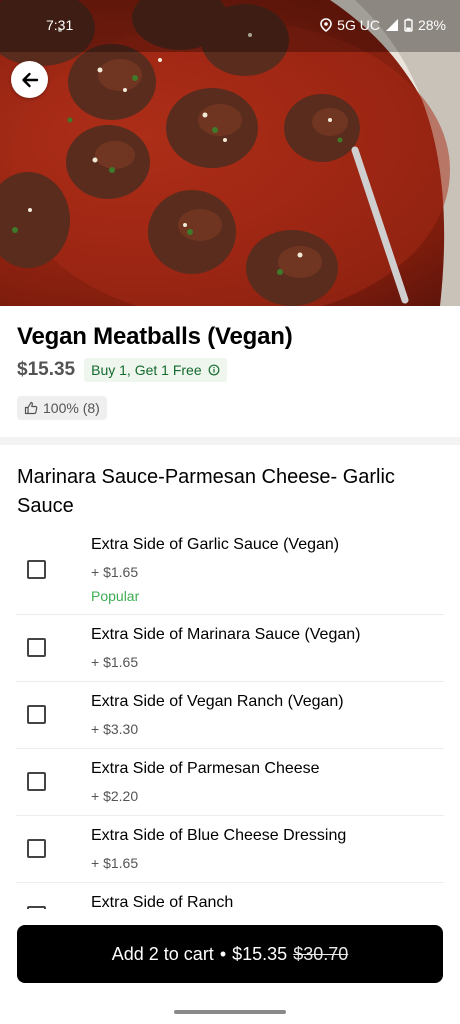  Describe the element at coordinates (230, 441) in the screenshot. I see `section-divider` at that location.